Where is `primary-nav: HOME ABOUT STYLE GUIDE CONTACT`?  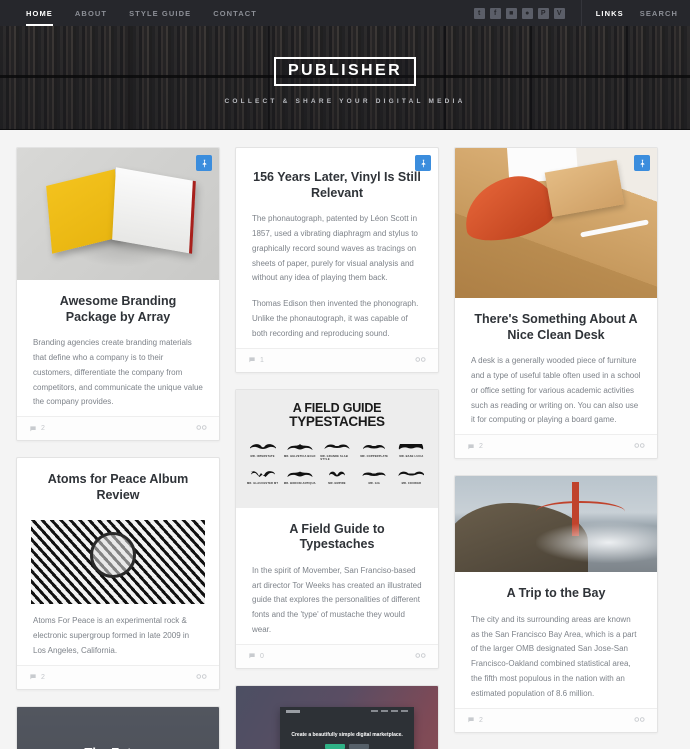 primary-nav: HOME ABOUT STYLE GUIDE CONTACT is located at coordinates (152, 17).